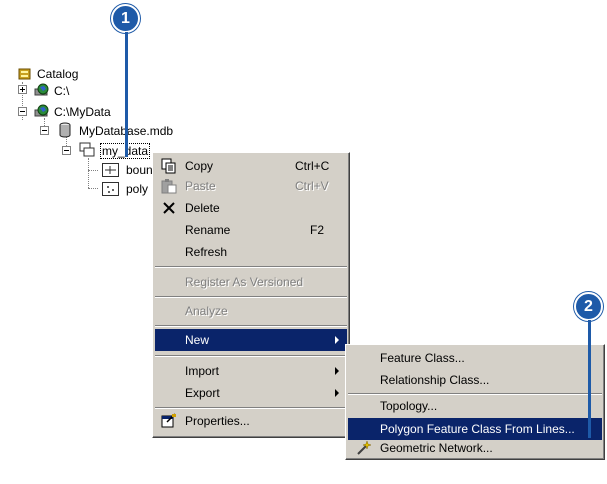 The height and width of the screenshot is (484, 607). Describe the element at coordinates (126, 94) in the screenshot. I see `callout-1-pointer` at that location.